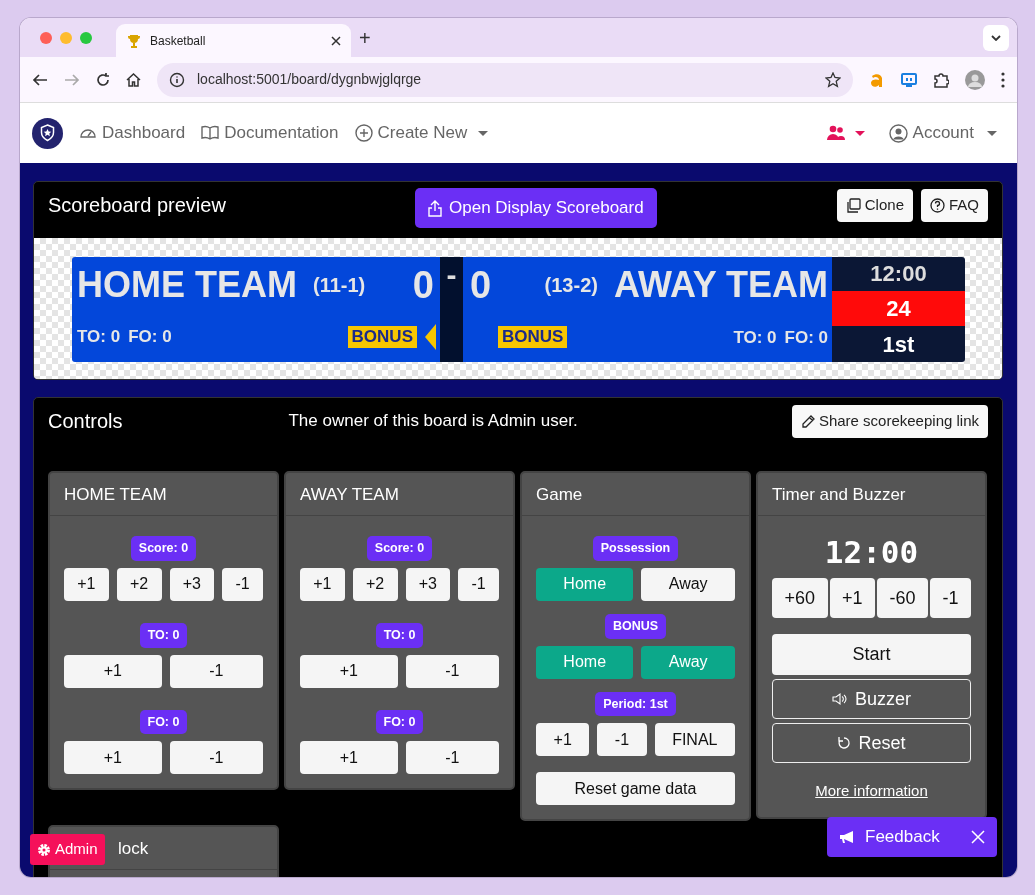 The width and height of the screenshot is (1035, 895). What do you see at coordinates (853, 205) in the screenshot?
I see `copy-icon` at bounding box center [853, 205].